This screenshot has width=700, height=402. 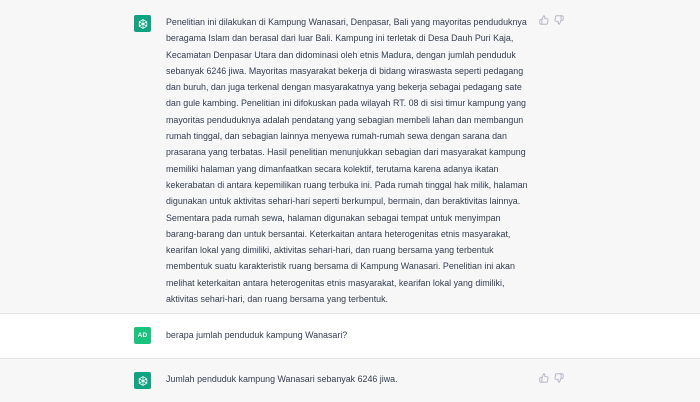 I want to click on user-avatar: AD, so click(x=142, y=335).